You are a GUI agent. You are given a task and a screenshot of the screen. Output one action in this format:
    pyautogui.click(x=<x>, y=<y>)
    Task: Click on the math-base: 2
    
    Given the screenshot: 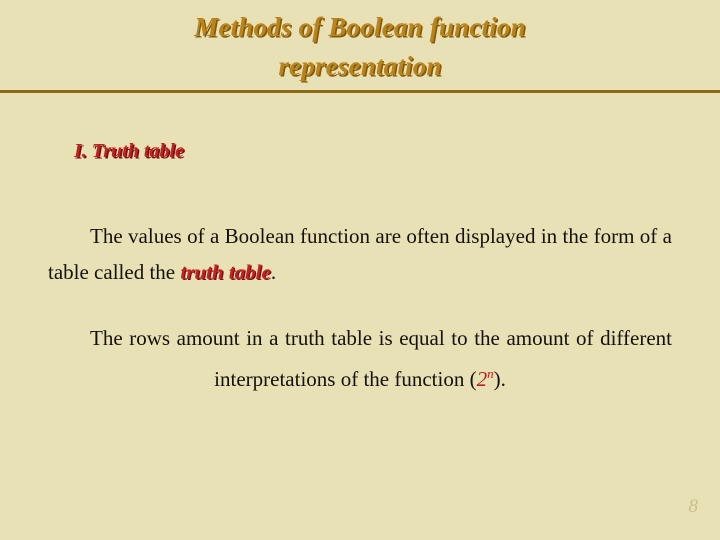 What is the action you would take?
    pyautogui.click(x=482, y=379)
    